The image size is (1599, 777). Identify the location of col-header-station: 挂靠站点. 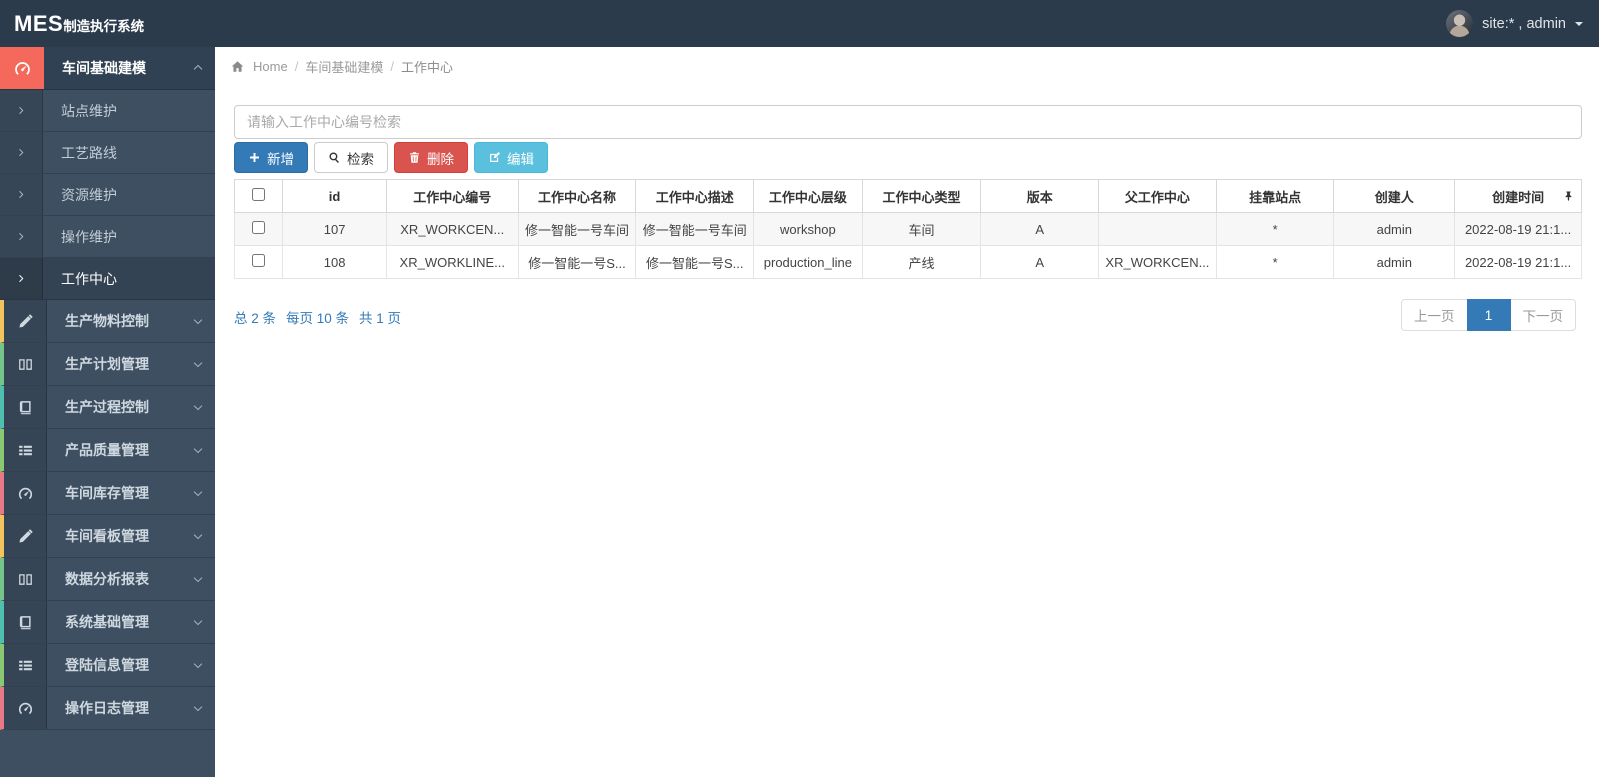
(1275, 196).